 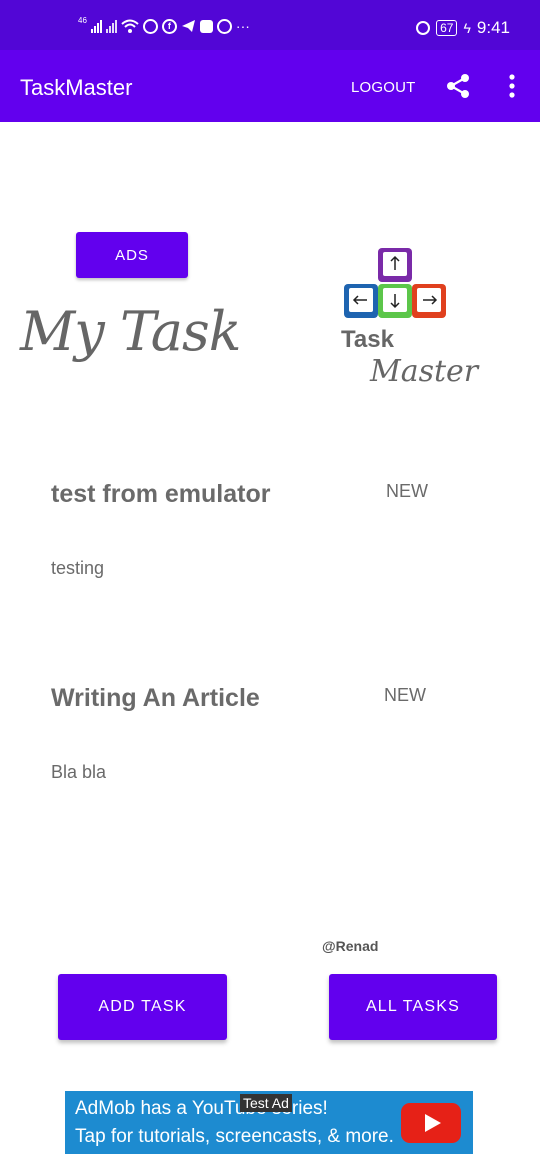 I want to click on logo-text-master: Master, so click(x=424, y=371).